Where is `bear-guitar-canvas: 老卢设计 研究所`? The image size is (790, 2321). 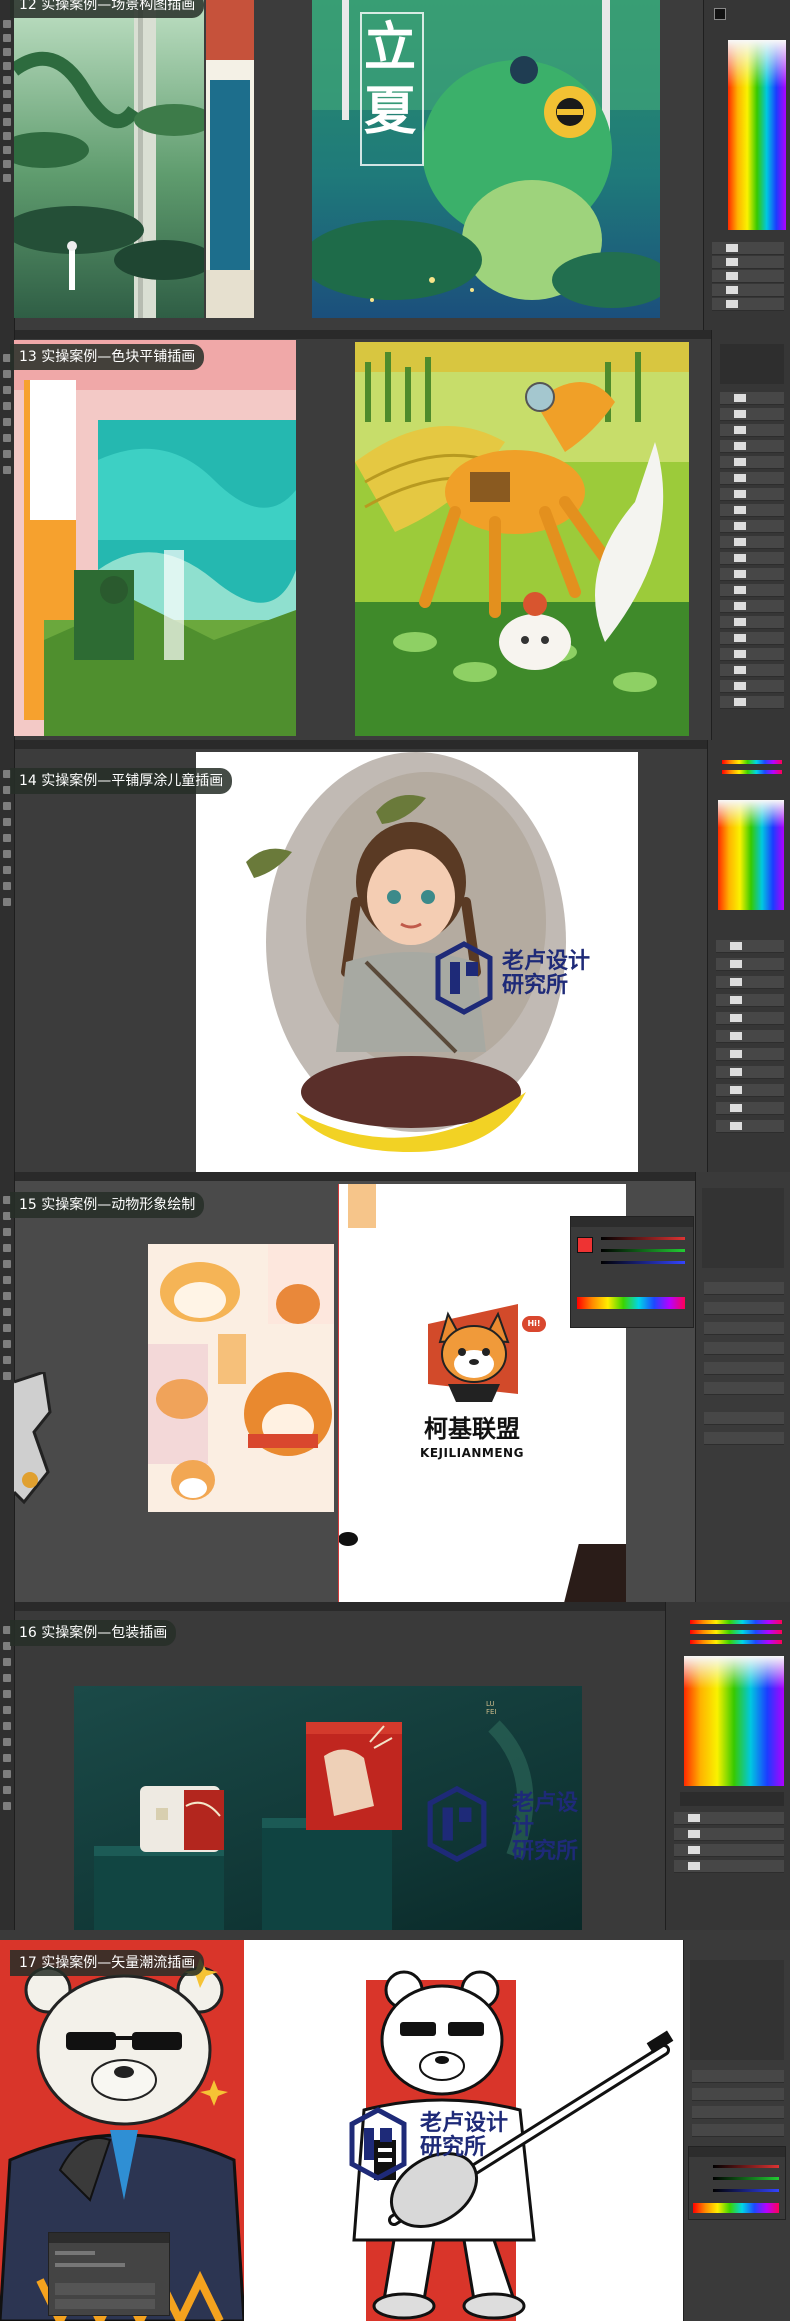 bear-guitar-canvas: 老卢设计 研究所 is located at coordinates (464, 2130).